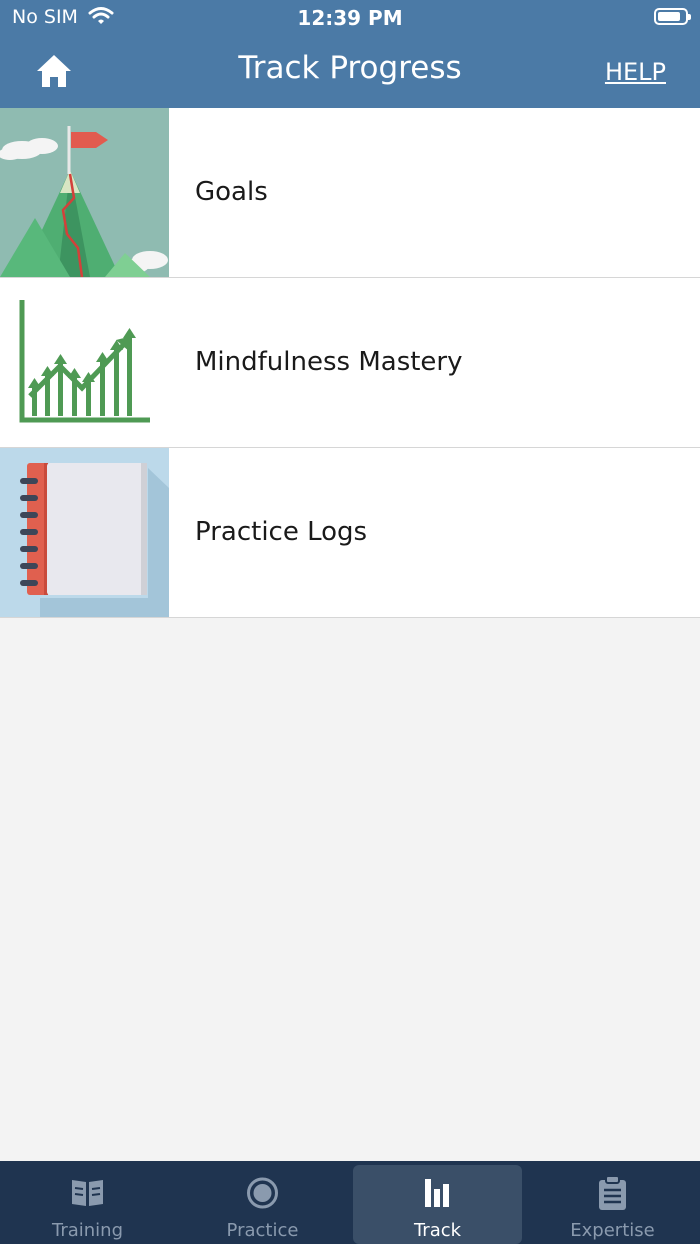  Describe the element at coordinates (437, 1193) in the screenshot. I see `bar-chart-icon` at that location.